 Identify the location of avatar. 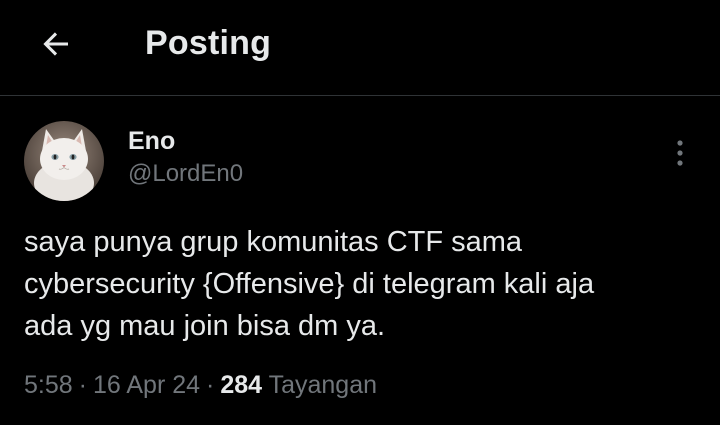
(64, 161).